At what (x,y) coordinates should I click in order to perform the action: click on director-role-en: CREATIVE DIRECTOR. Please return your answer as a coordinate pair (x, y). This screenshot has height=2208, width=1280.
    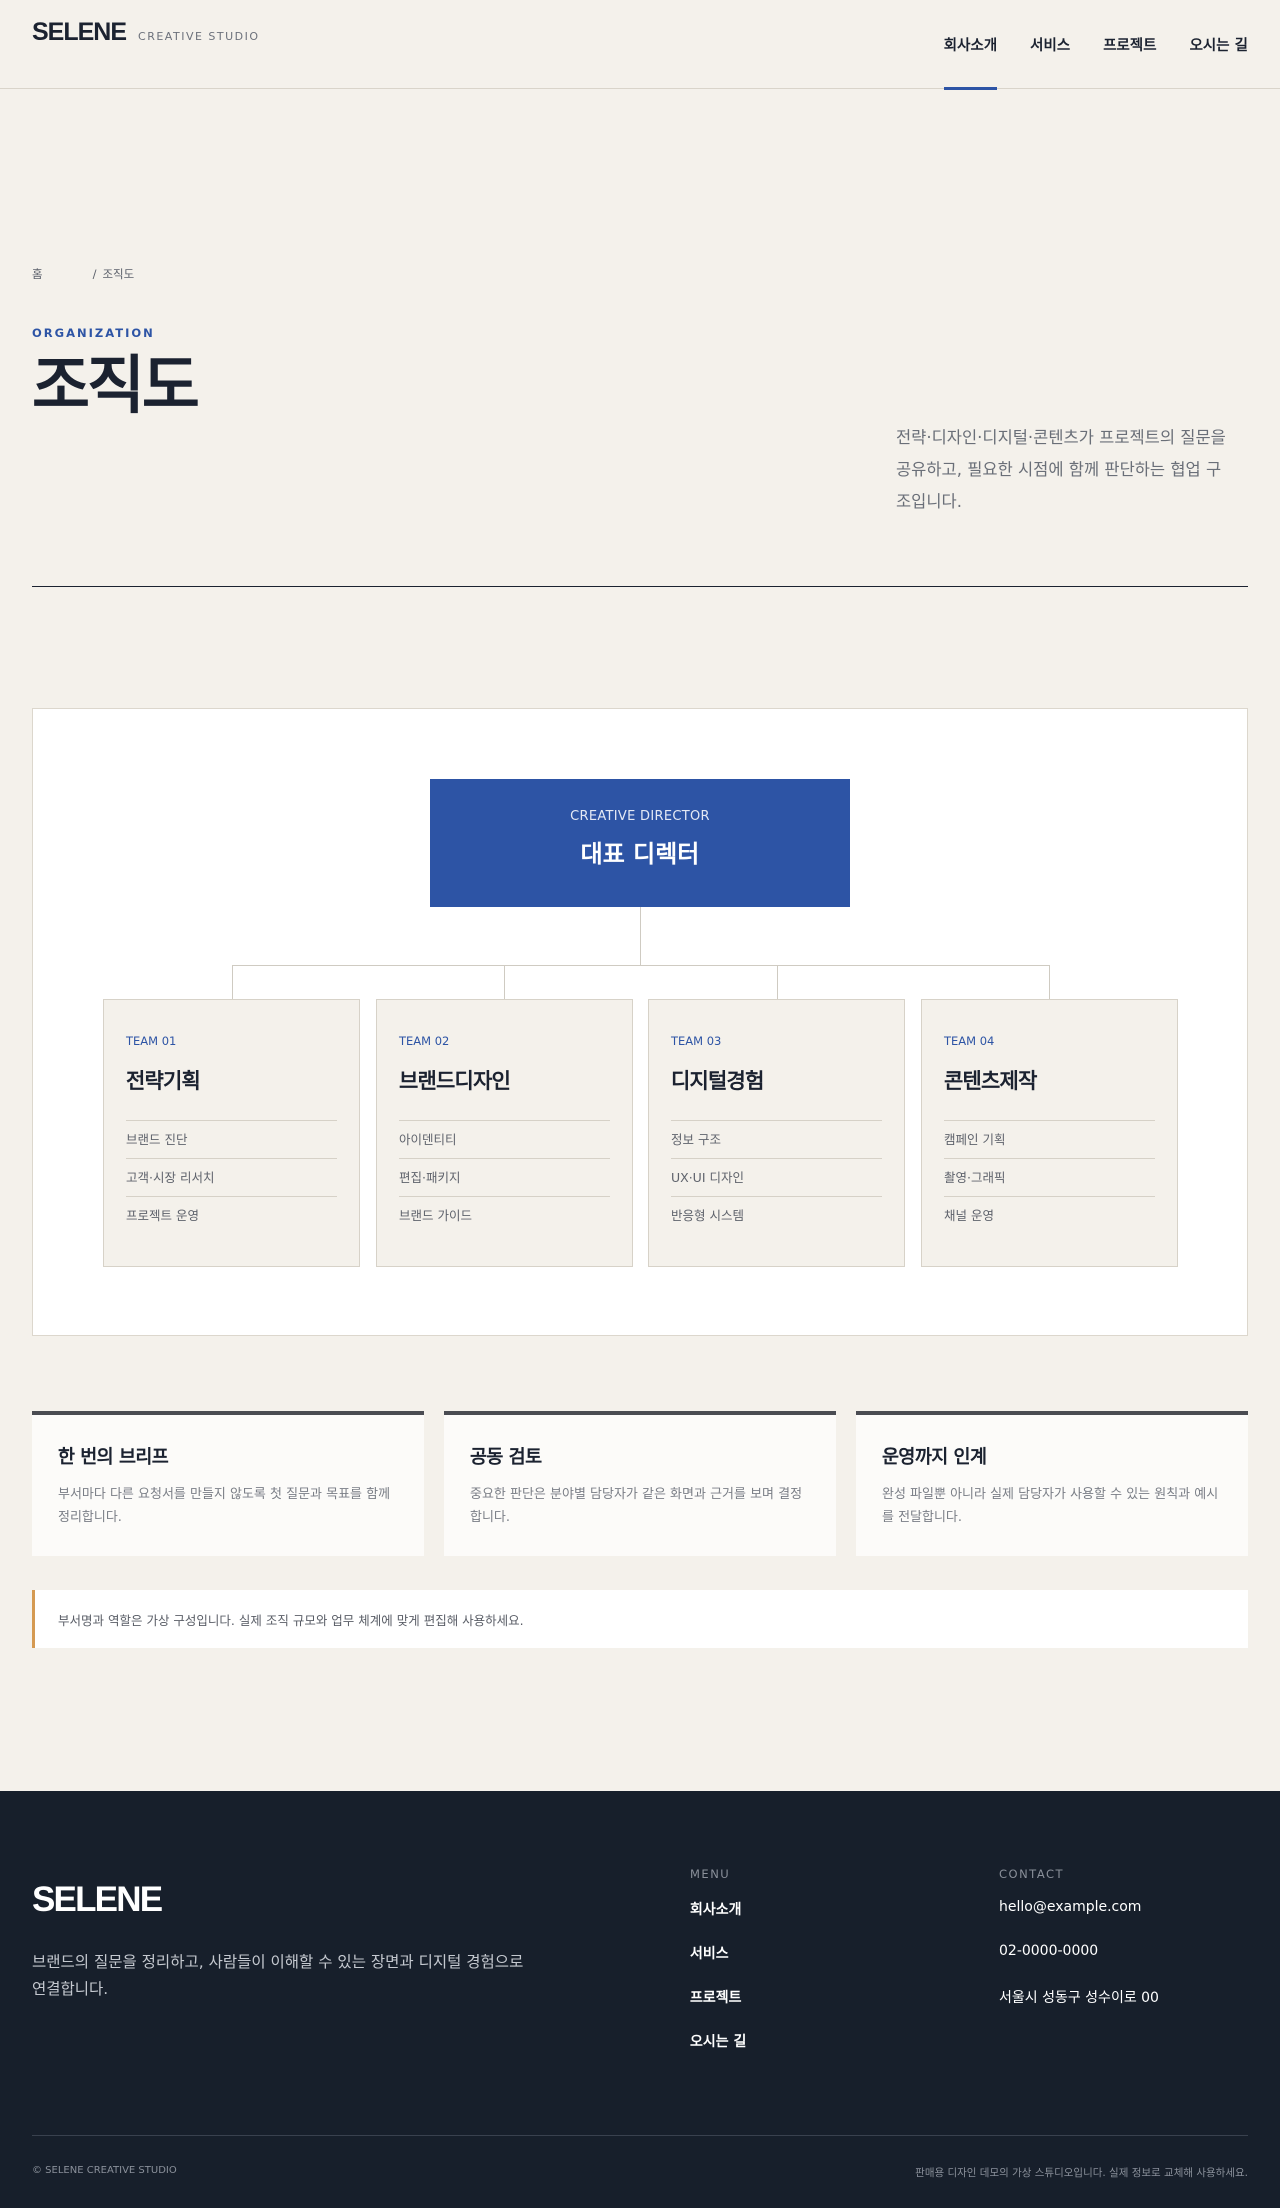
    Looking at the image, I should click on (640, 816).